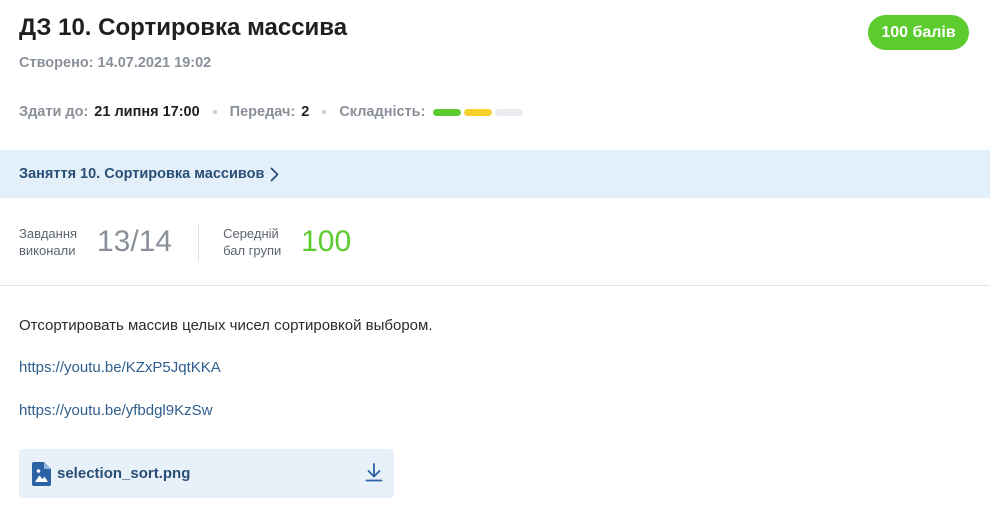 This screenshot has height=508, width=990. Describe the element at coordinates (274, 174) in the screenshot. I see `chevron-right-icon` at that location.